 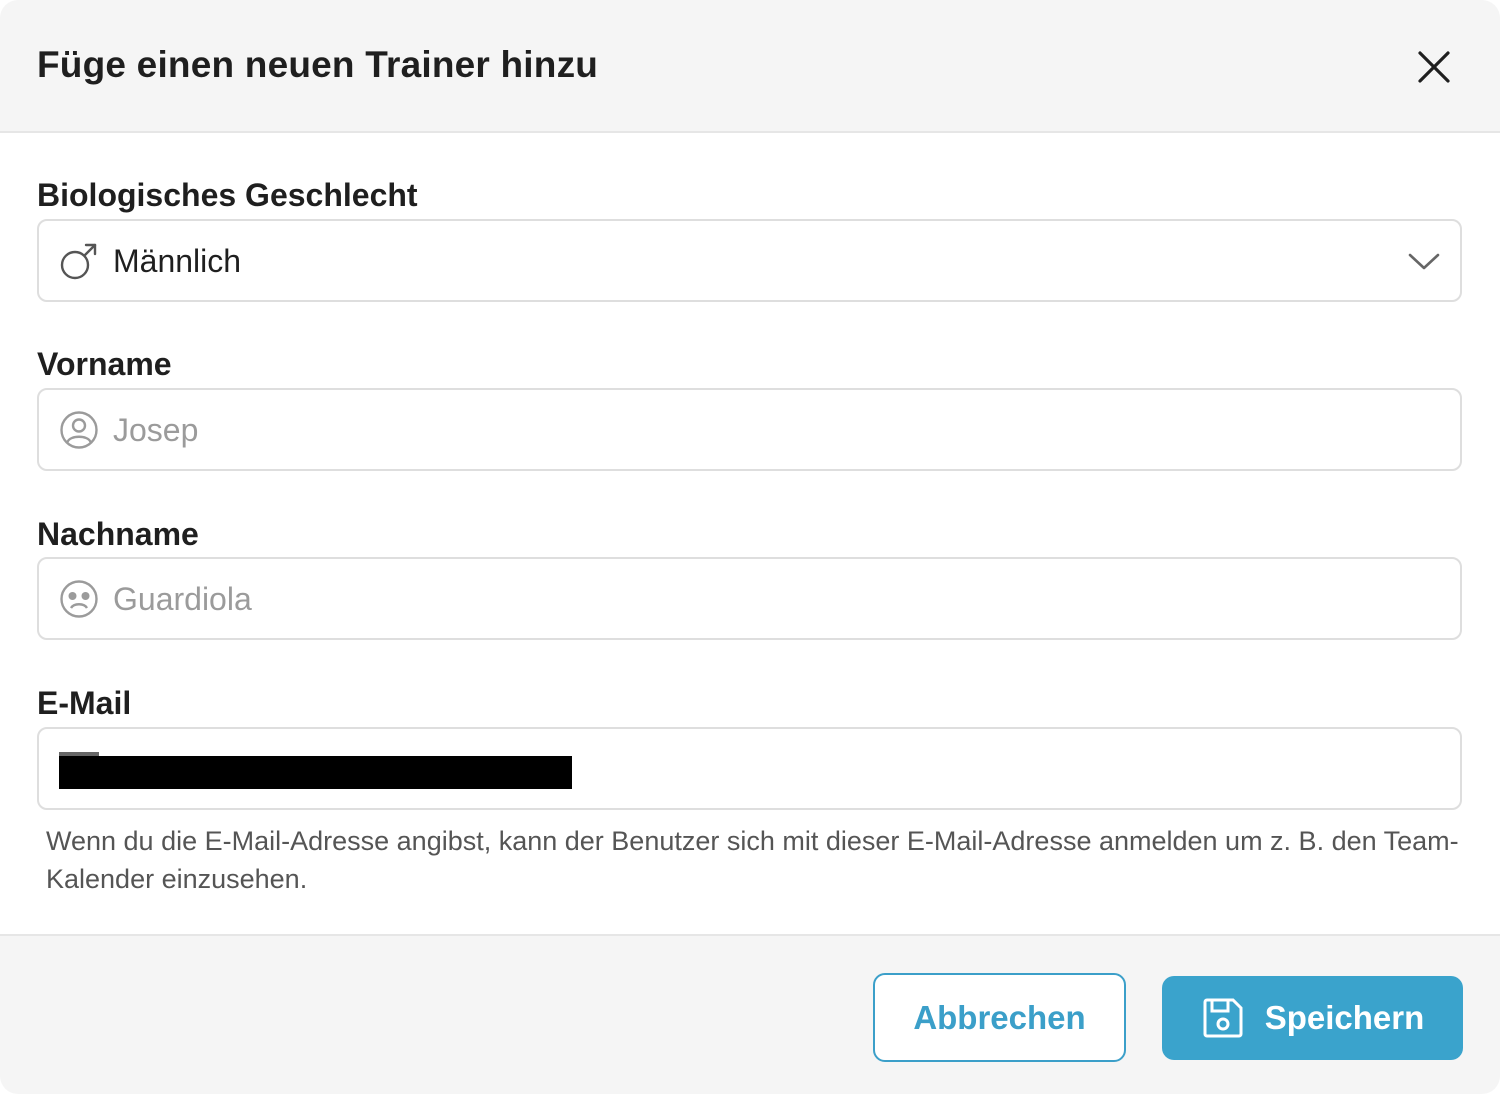 I want to click on first-name-field: Josep, so click(x=749, y=429).